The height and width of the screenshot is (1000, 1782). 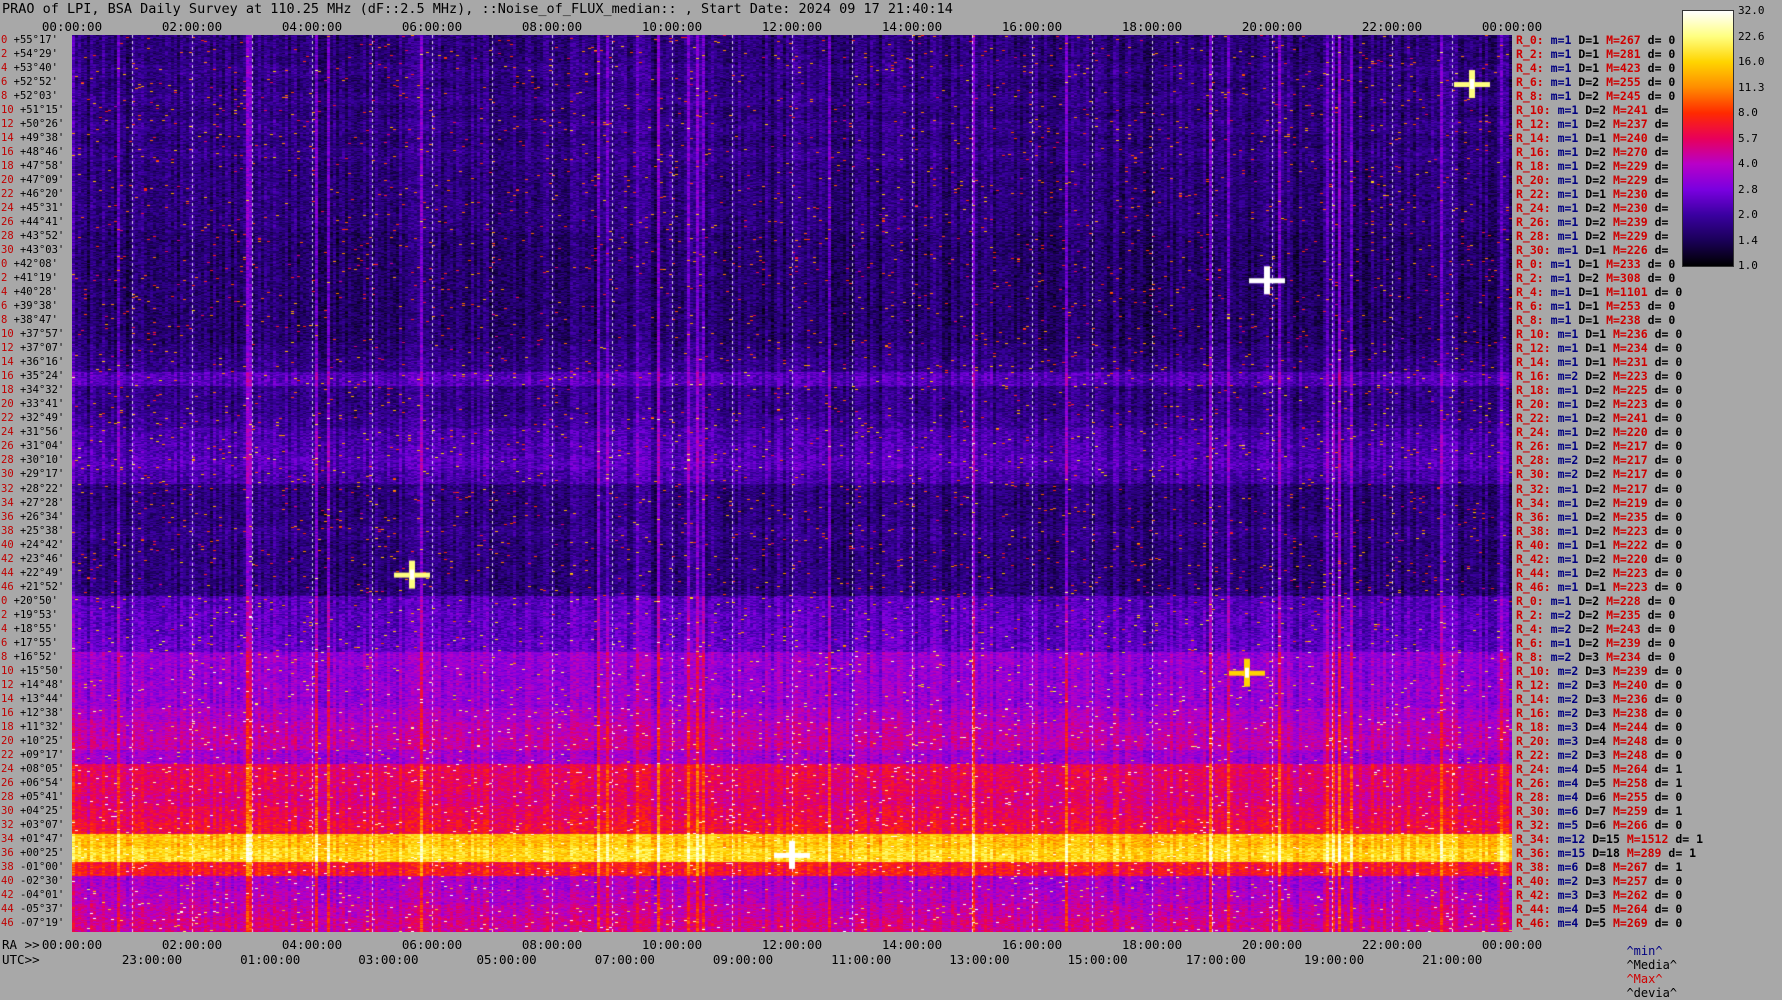 What do you see at coordinates (32, 895) in the screenshot?
I see `declination-label: 42 -04°01'` at bounding box center [32, 895].